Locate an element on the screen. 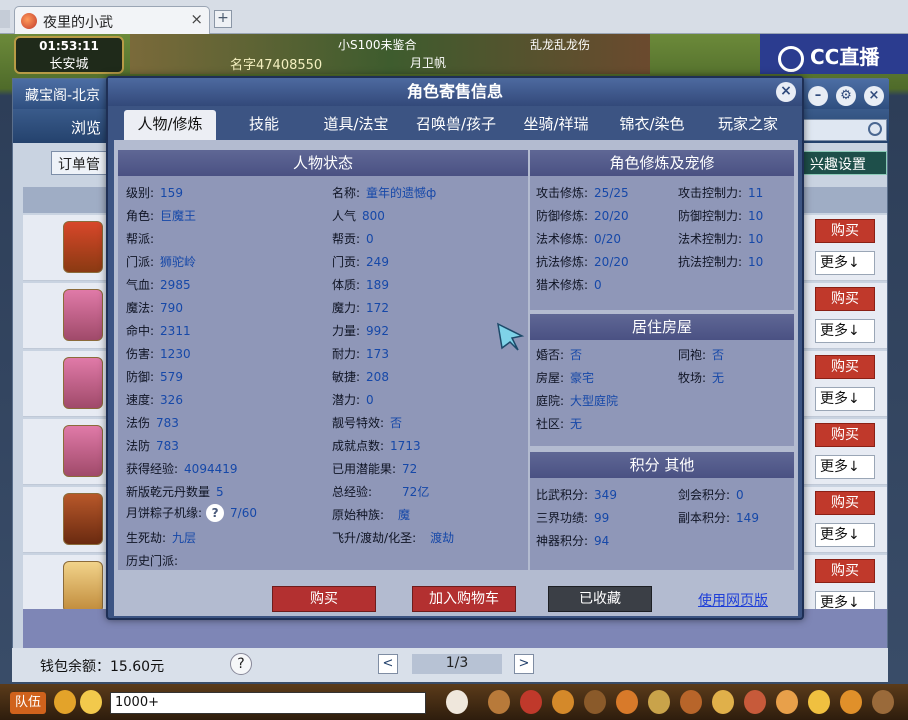 The width and height of the screenshot is (908, 720). tab-items-treasures: 道具/法宝 is located at coordinates (356, 125).